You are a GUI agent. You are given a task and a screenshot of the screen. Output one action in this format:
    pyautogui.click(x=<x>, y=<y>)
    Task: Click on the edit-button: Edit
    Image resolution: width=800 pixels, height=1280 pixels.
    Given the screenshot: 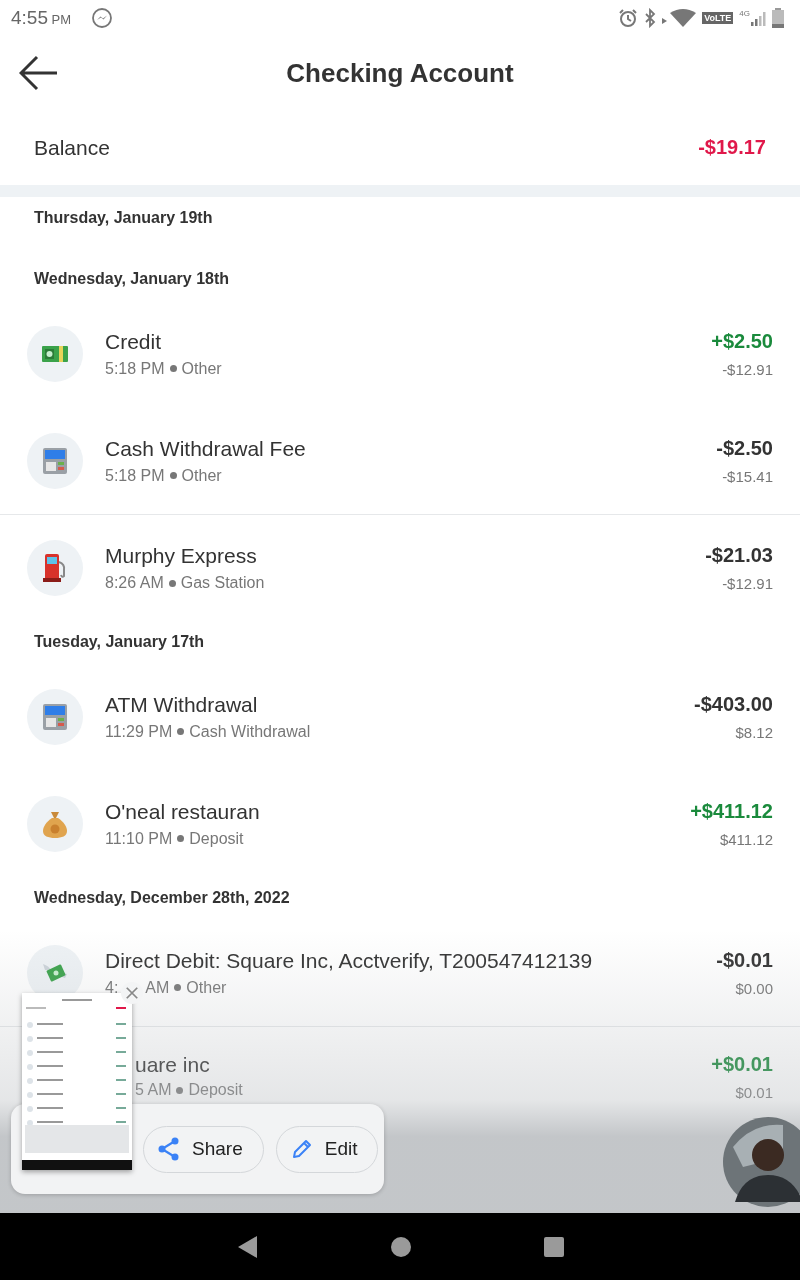 What is the action you would take?
    pyautogui.click(x=327, y=1149)
    